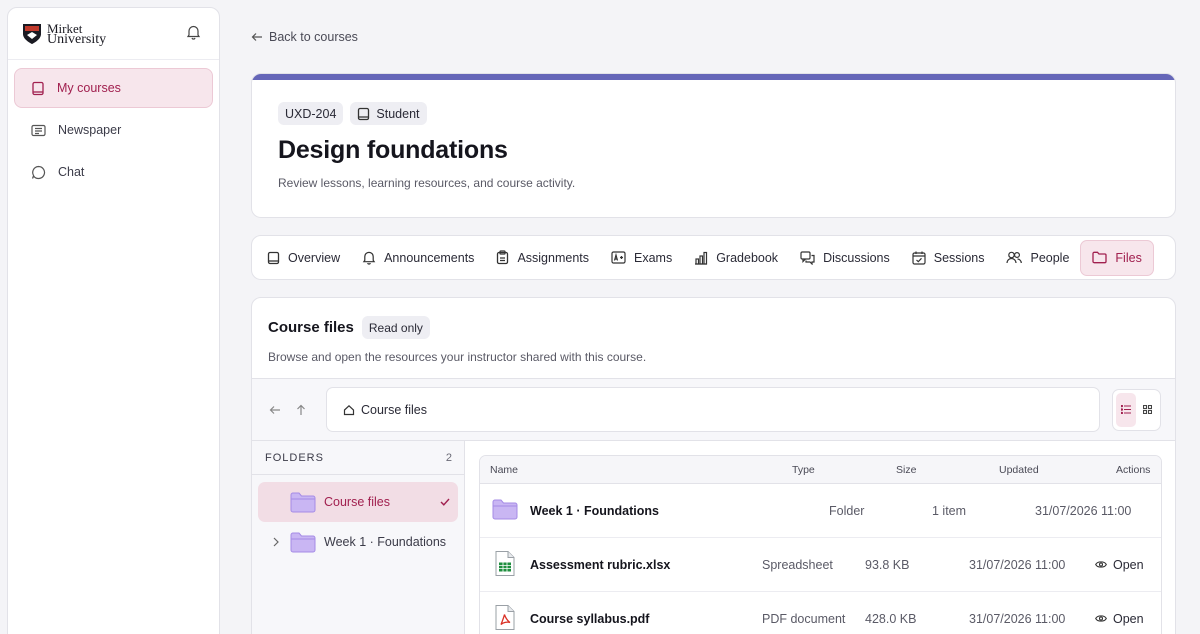 This screenshot has height=634, width=1200. I want to click on up-arrow-icon, so click(301, 410).